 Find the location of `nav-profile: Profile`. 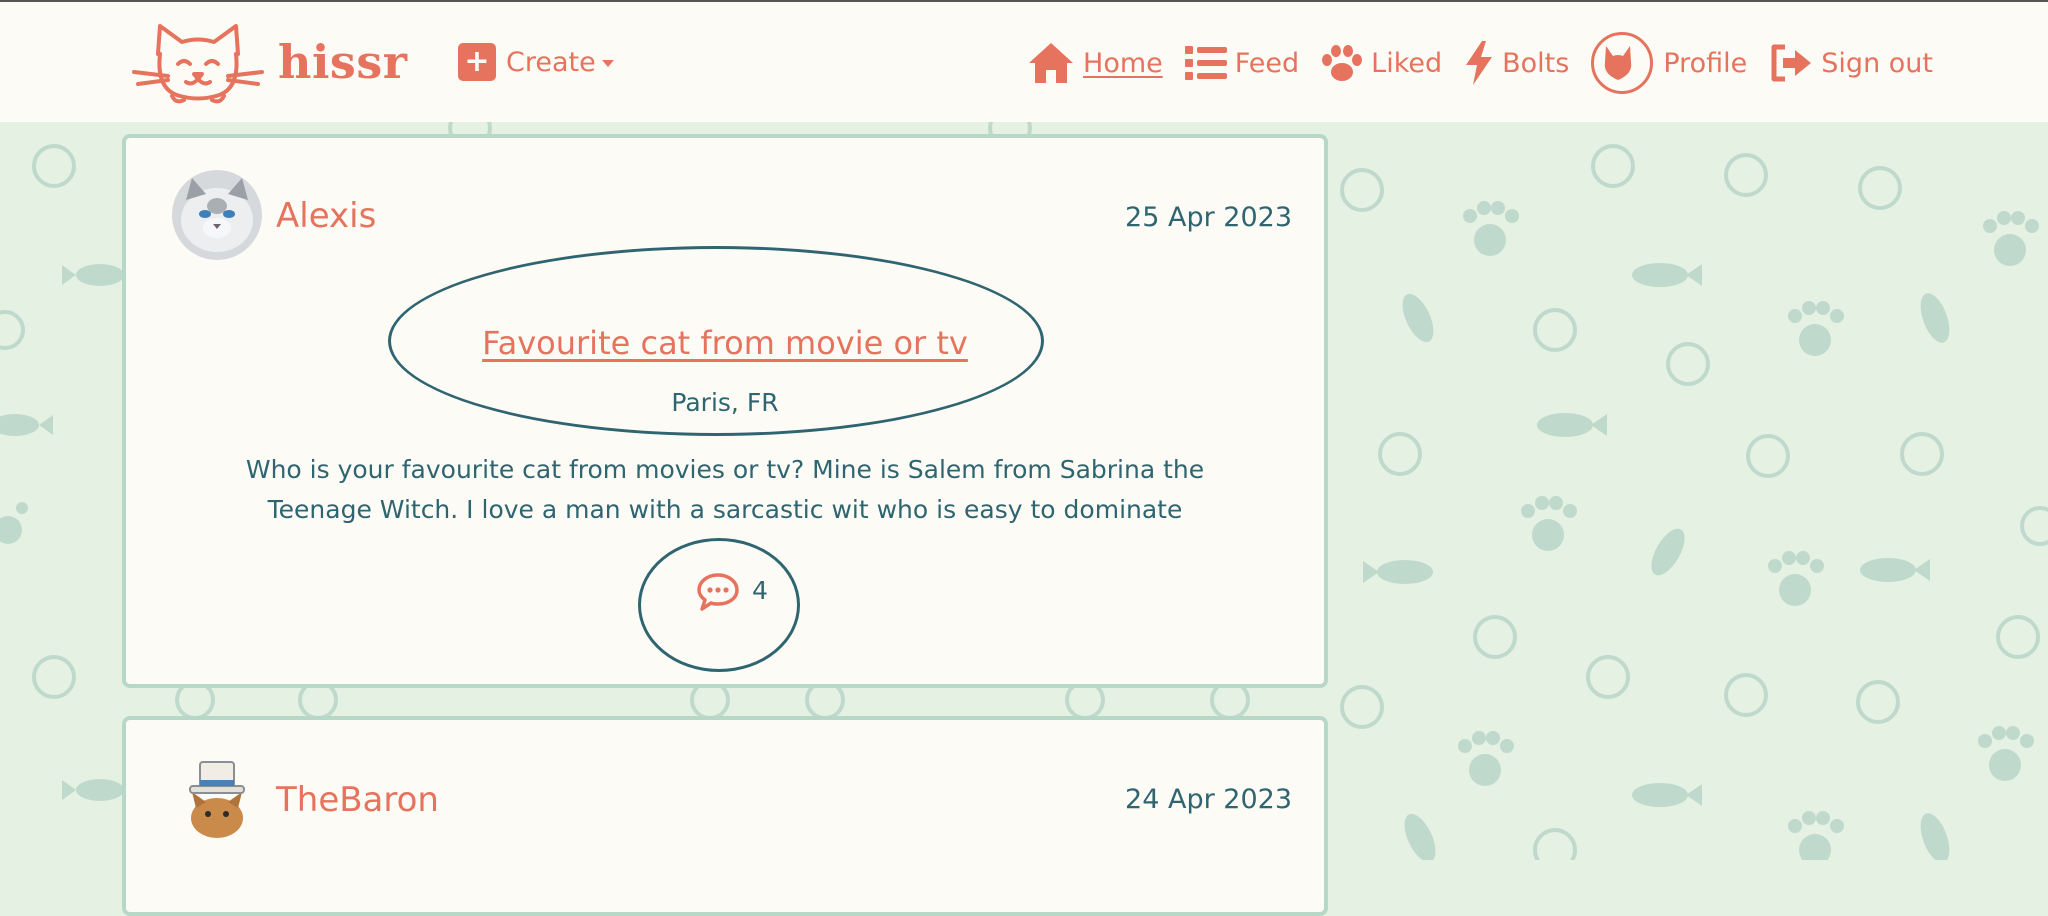

nav-profile: Profile is located at coordinates (1669, 63).